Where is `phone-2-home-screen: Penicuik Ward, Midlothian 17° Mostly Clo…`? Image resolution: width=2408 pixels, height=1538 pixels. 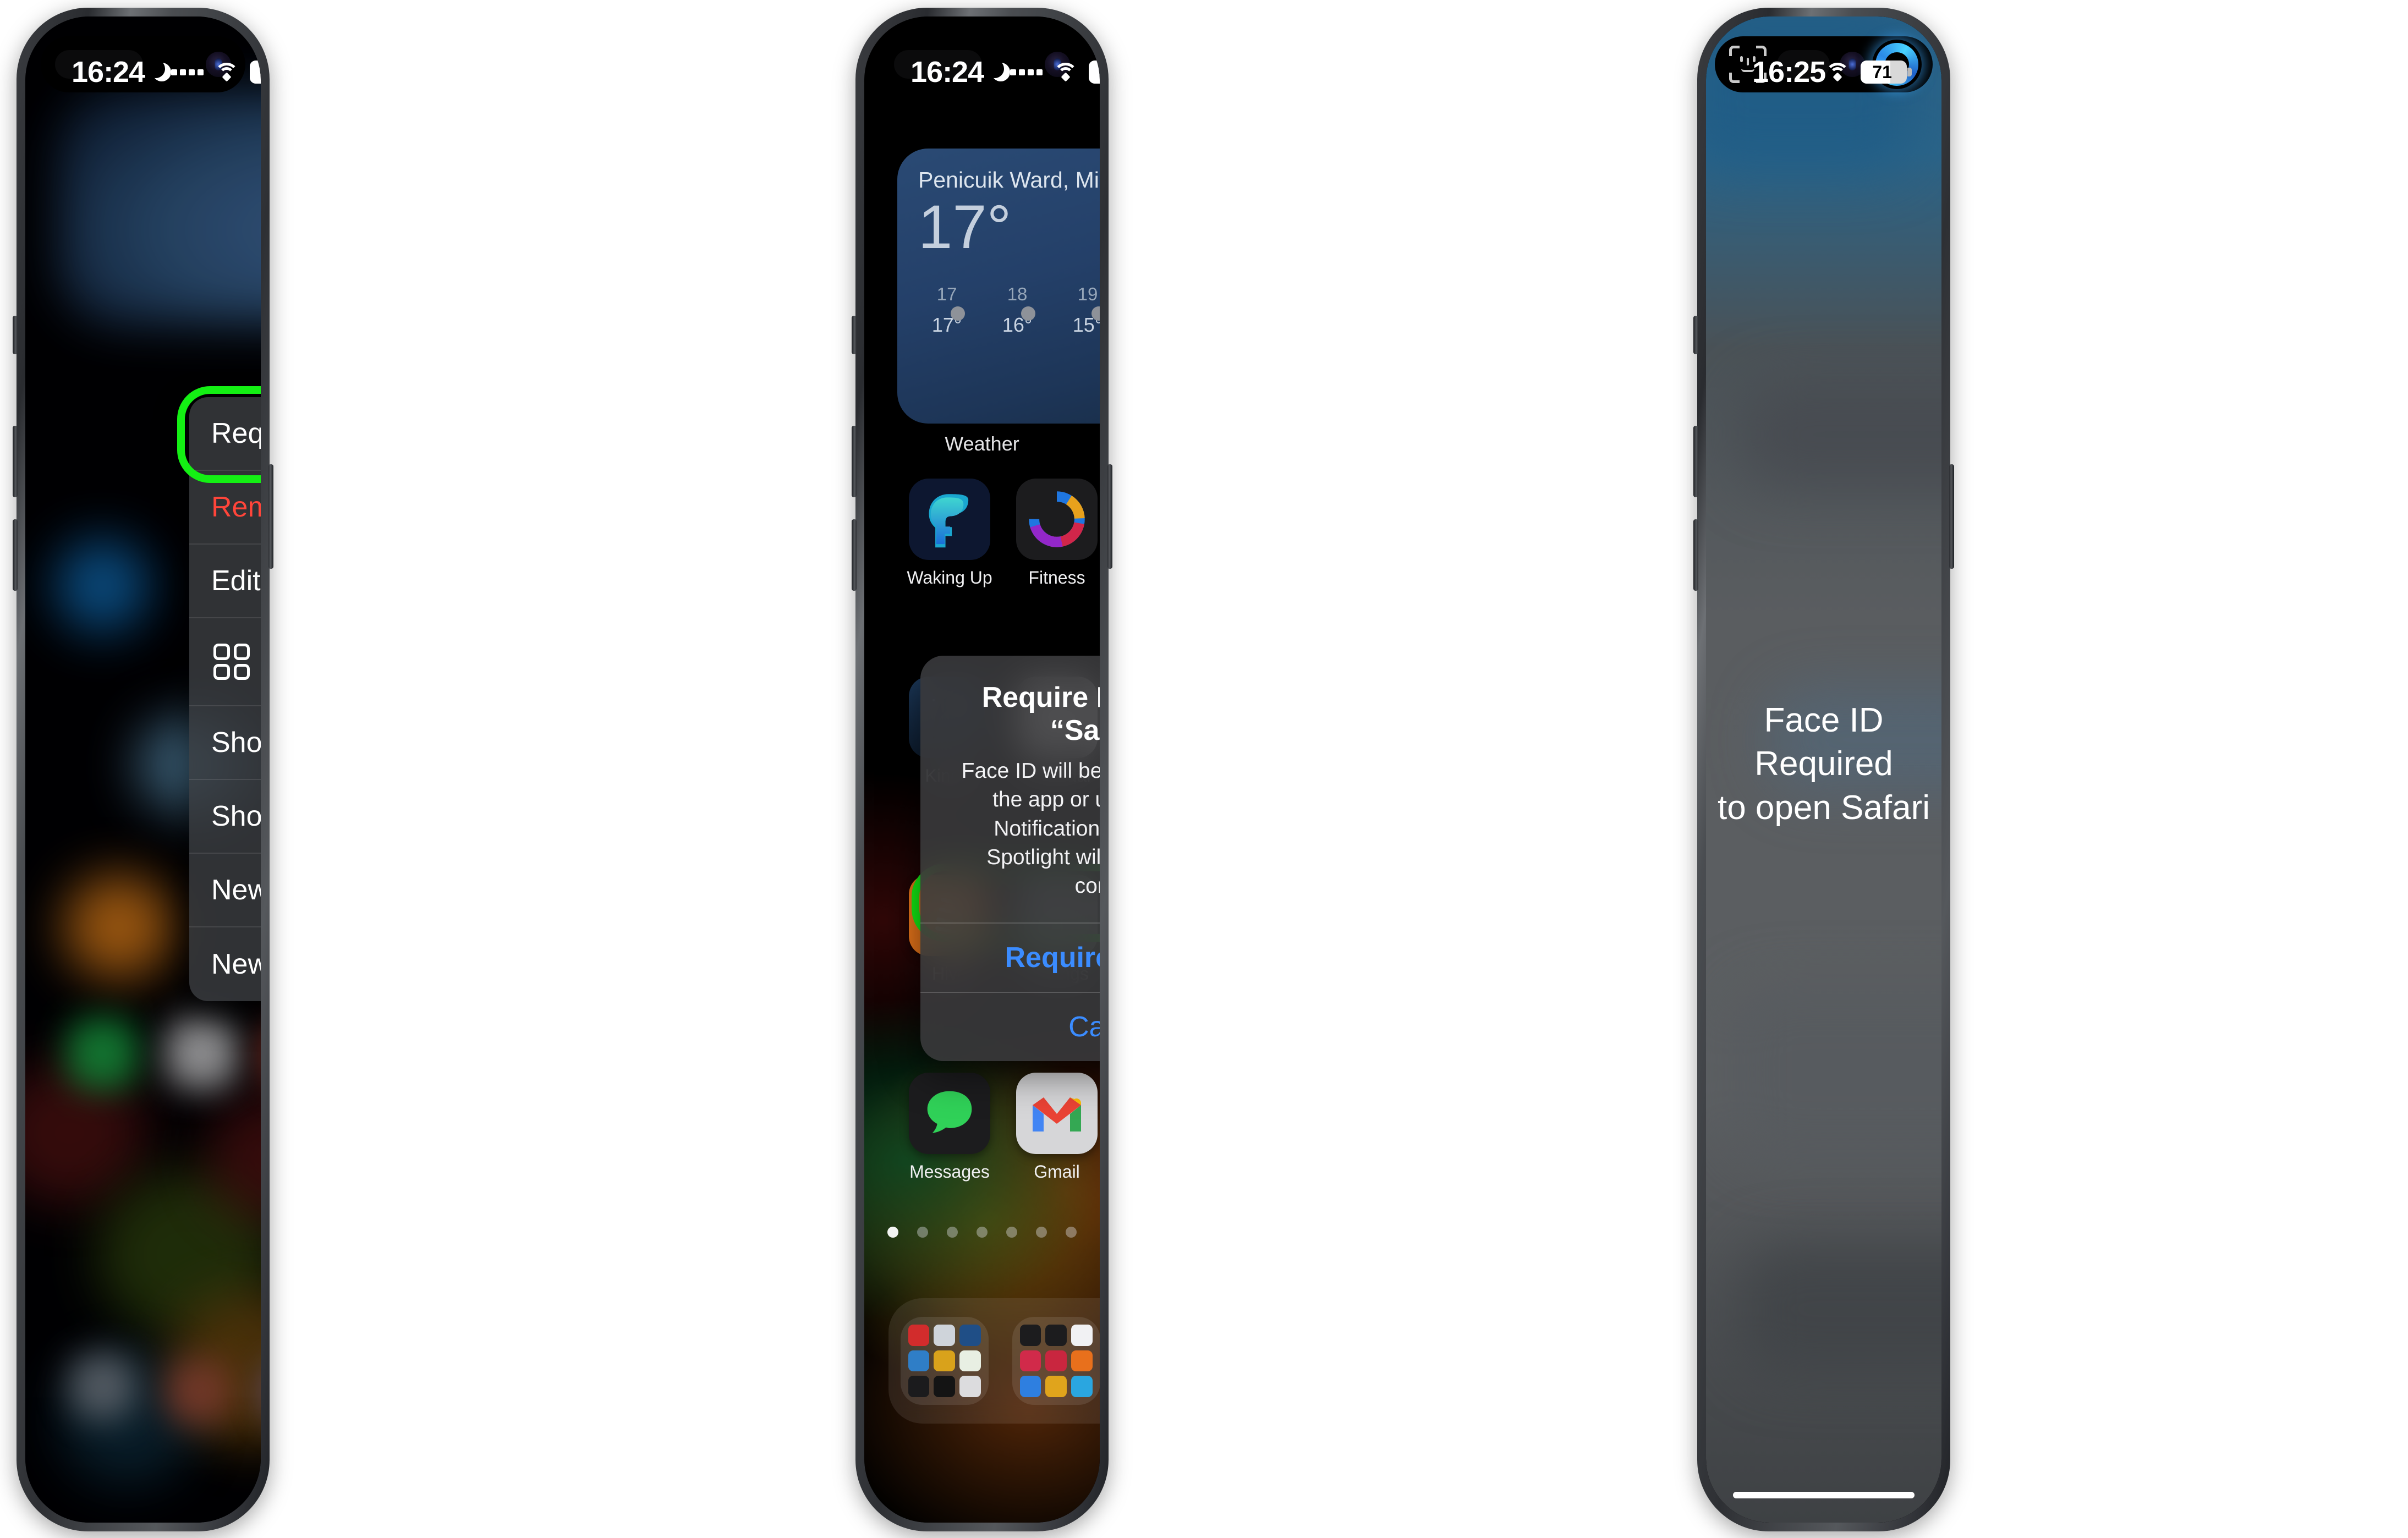
phone-2-home-screen: Penicuik Ward, Midlothian 17° Mostly Clo… is located at coordinates (982, 770).